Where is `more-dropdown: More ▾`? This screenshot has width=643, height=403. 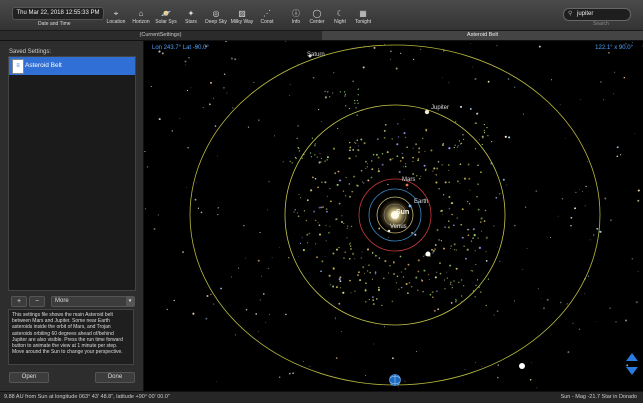 more-dropdown: More ▾ is located at coordinates (93, 301).